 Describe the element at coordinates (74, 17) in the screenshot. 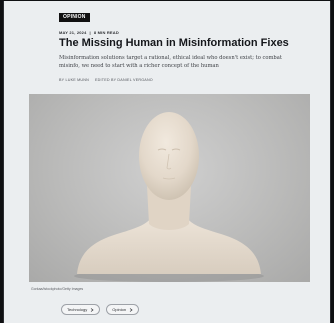

I see `kicker-badge: OPINION` at that location.